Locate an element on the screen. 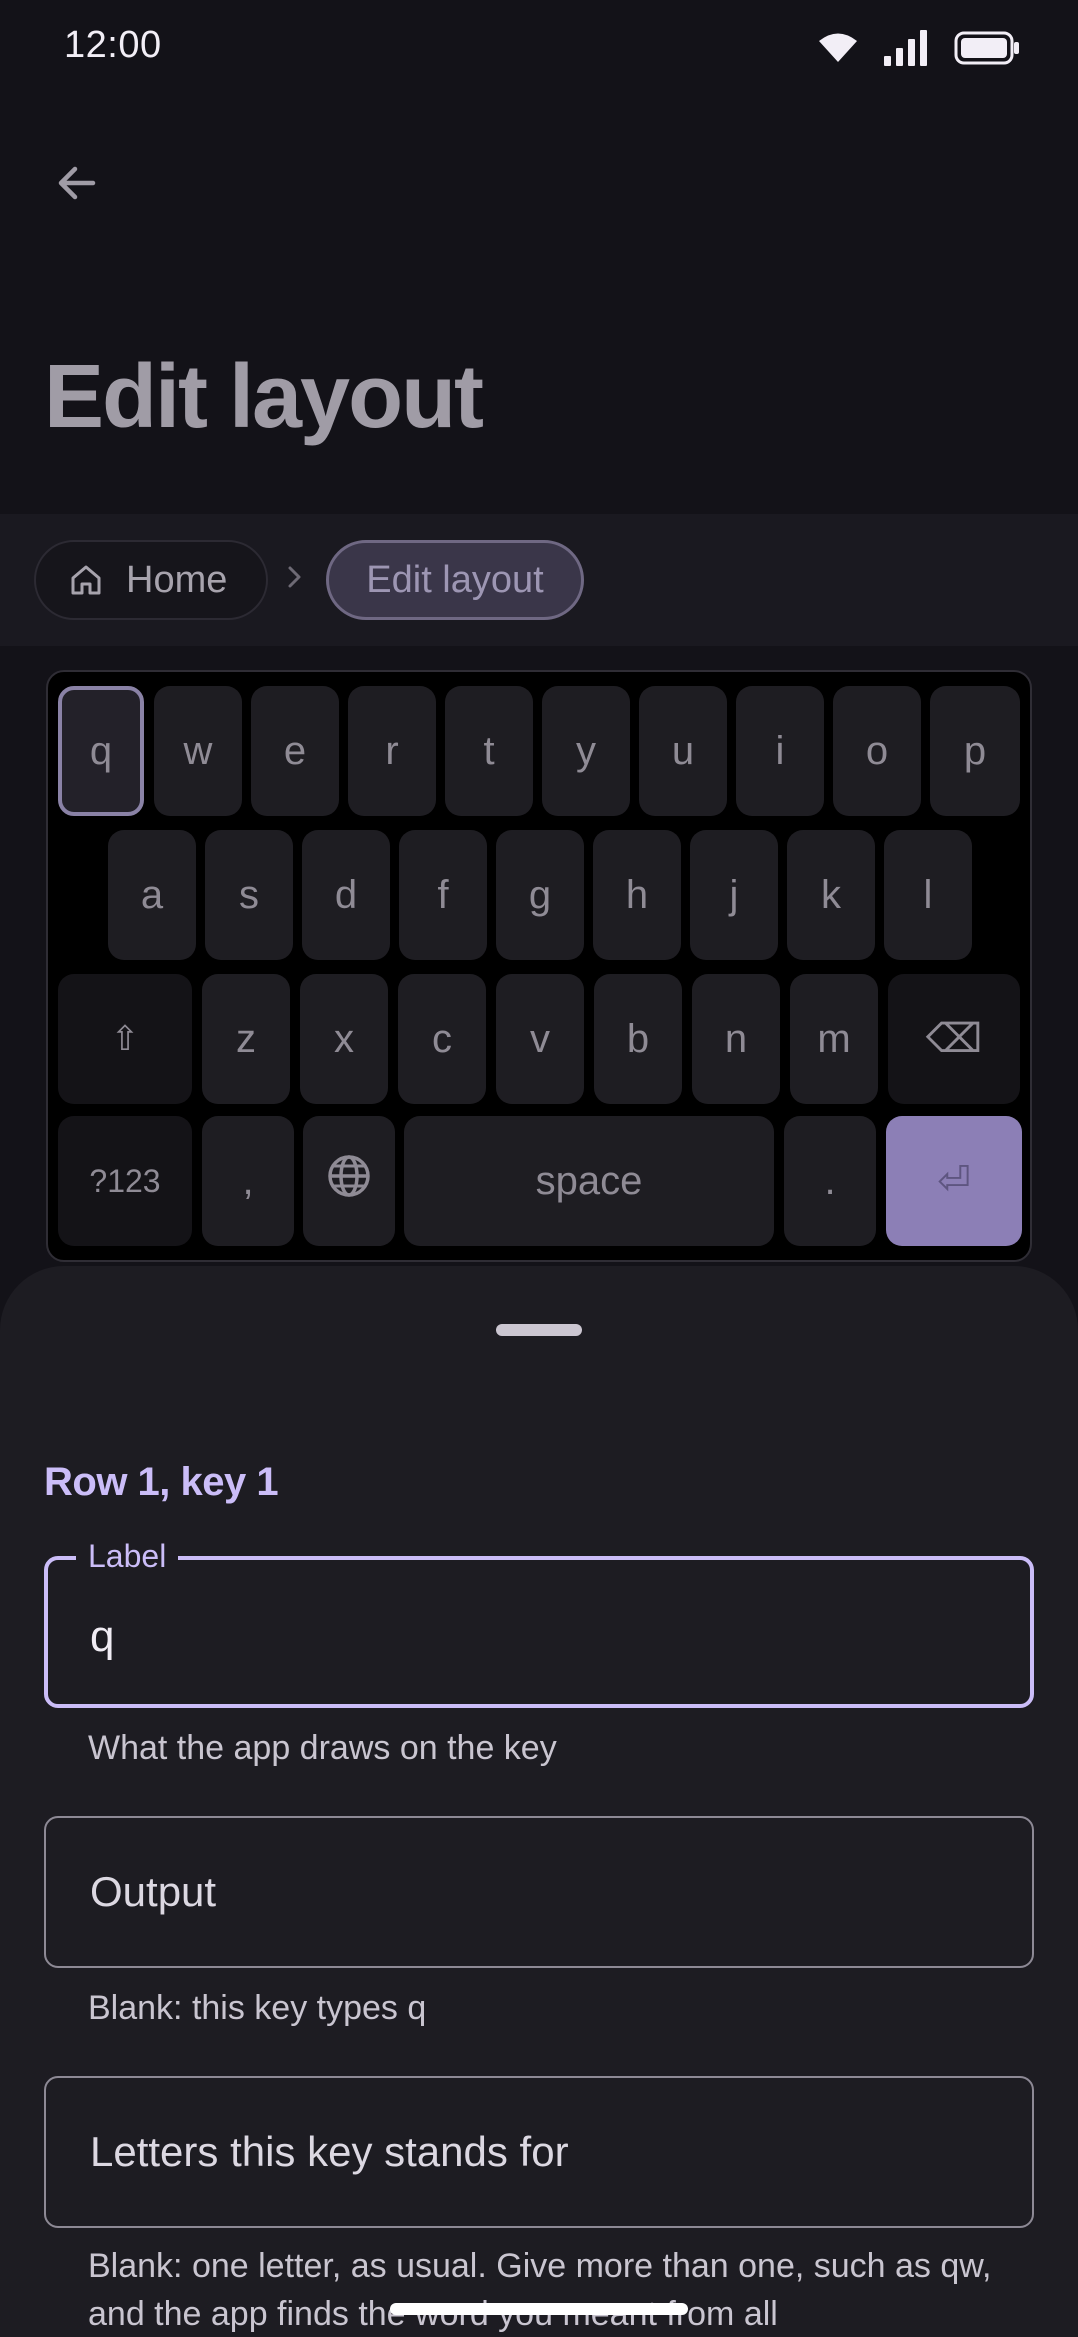 The width and height of the screenshot is (1078, 2337). key-e: e is located at coordinates (295, 751).